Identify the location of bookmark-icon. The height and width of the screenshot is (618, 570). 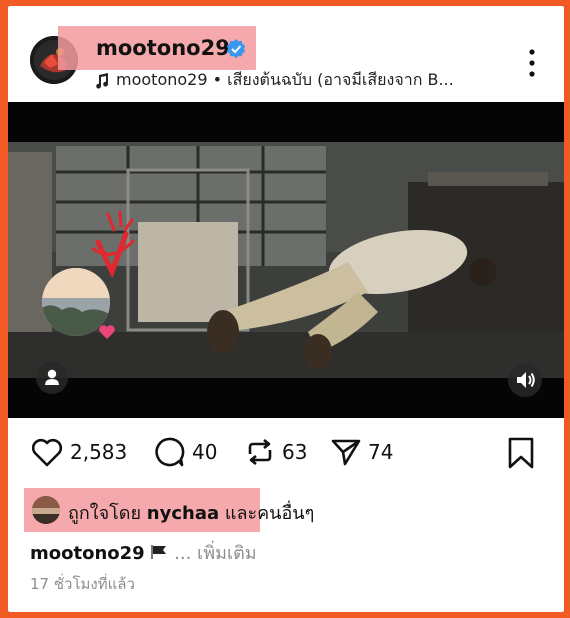
(521, 453).